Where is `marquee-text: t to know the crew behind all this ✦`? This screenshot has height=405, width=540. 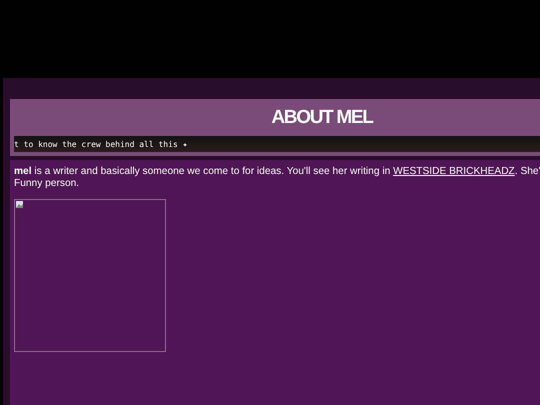
marquee-text: t to know the crew behind all this ✦ is located at coordinates (101, 144).